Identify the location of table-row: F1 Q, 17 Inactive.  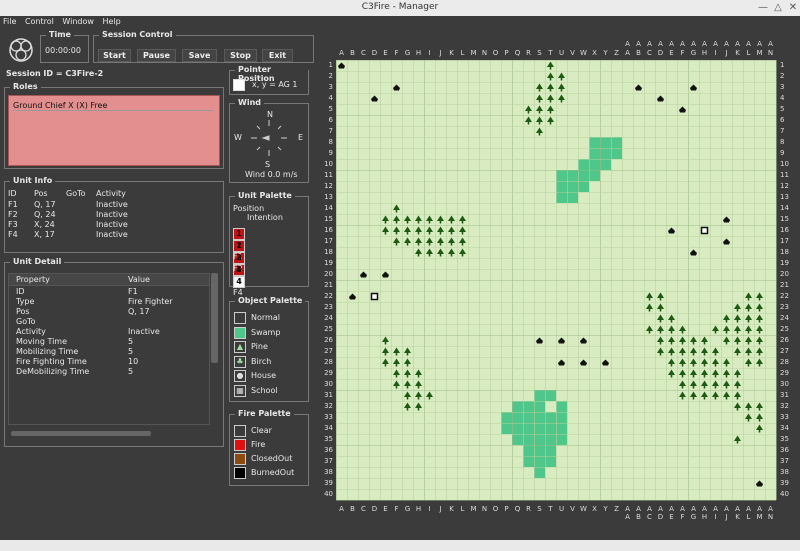
(110, 205).